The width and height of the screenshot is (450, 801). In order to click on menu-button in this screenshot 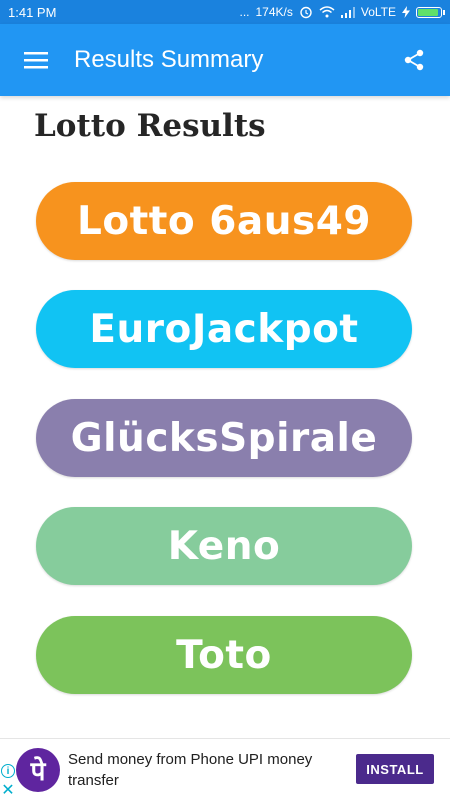, I will do `click(36, 60)`.